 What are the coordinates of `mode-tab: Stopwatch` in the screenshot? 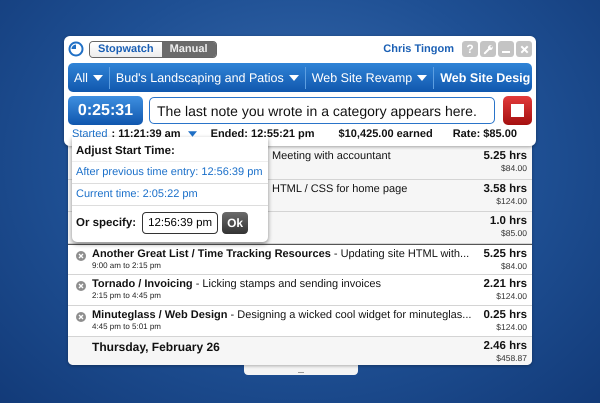 It's located at (126, 49).